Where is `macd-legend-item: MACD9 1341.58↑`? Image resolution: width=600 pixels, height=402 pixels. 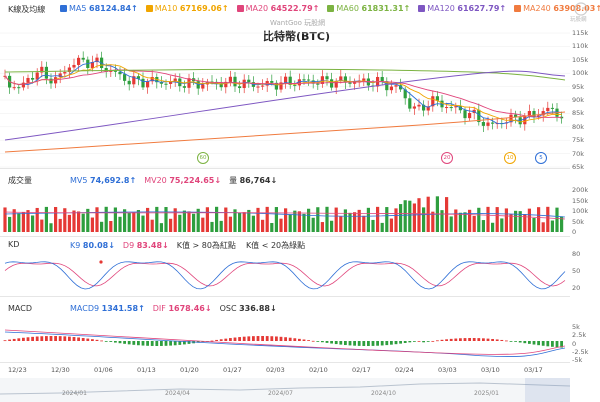 macd-legend-item: MACD9 1341.58↑ is located at coordinates (107, 308).